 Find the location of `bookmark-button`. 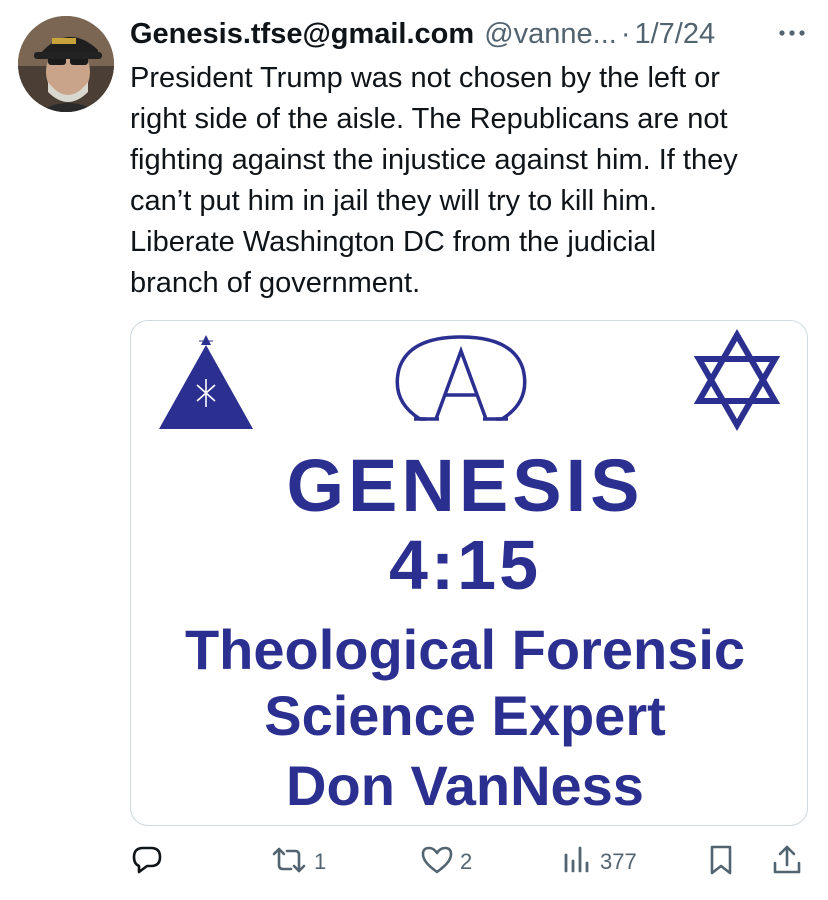

bookmark-button is located at coordinates (721, 862).